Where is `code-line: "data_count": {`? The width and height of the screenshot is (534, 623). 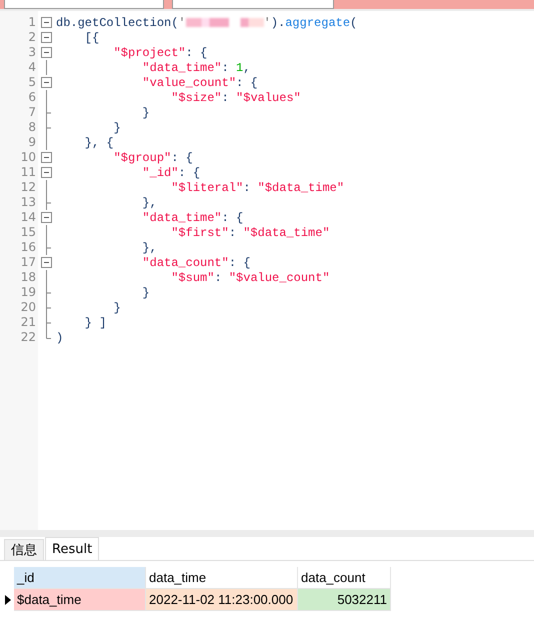
code-line: "data_count": { is located at coordinates (196, 262).